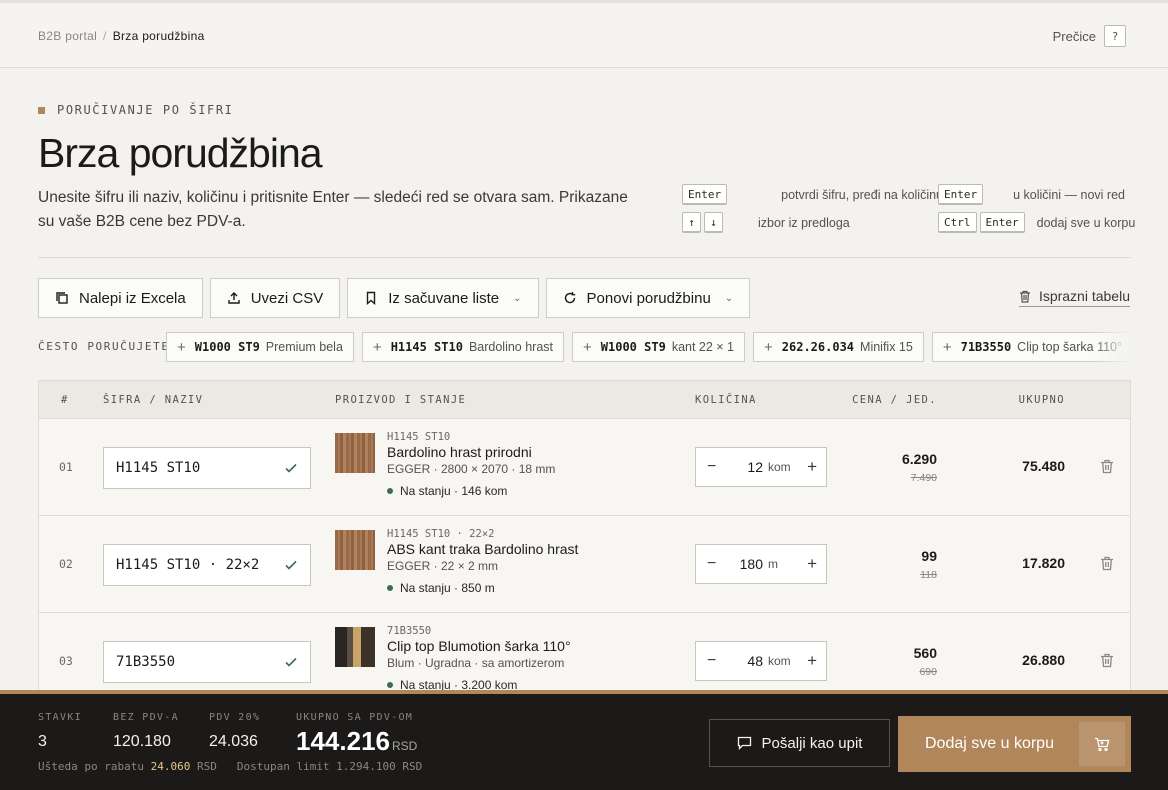  Describe the element at coordinates (1043, 466) in the screenshot. I see `row-total: 75.480` at that location.